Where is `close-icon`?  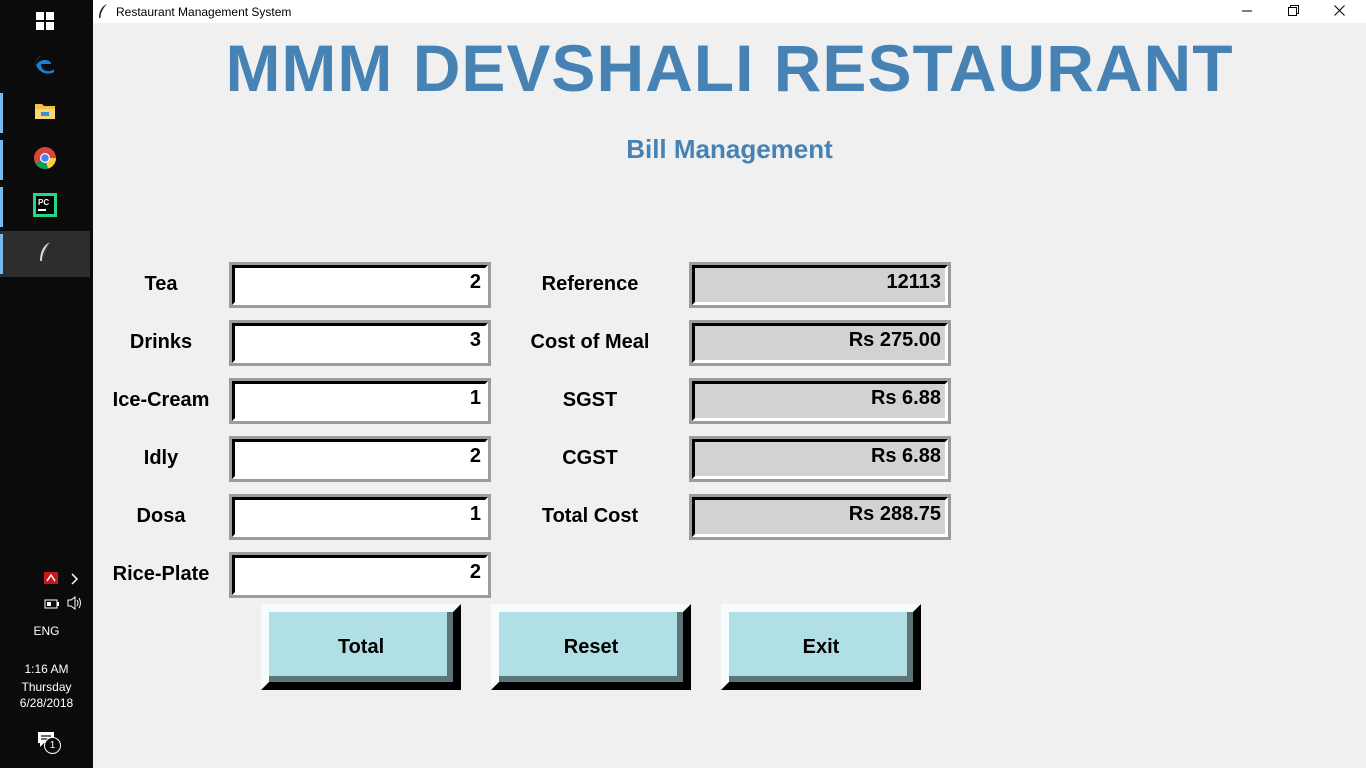 close-icon is located at coordinates (1339, 12).